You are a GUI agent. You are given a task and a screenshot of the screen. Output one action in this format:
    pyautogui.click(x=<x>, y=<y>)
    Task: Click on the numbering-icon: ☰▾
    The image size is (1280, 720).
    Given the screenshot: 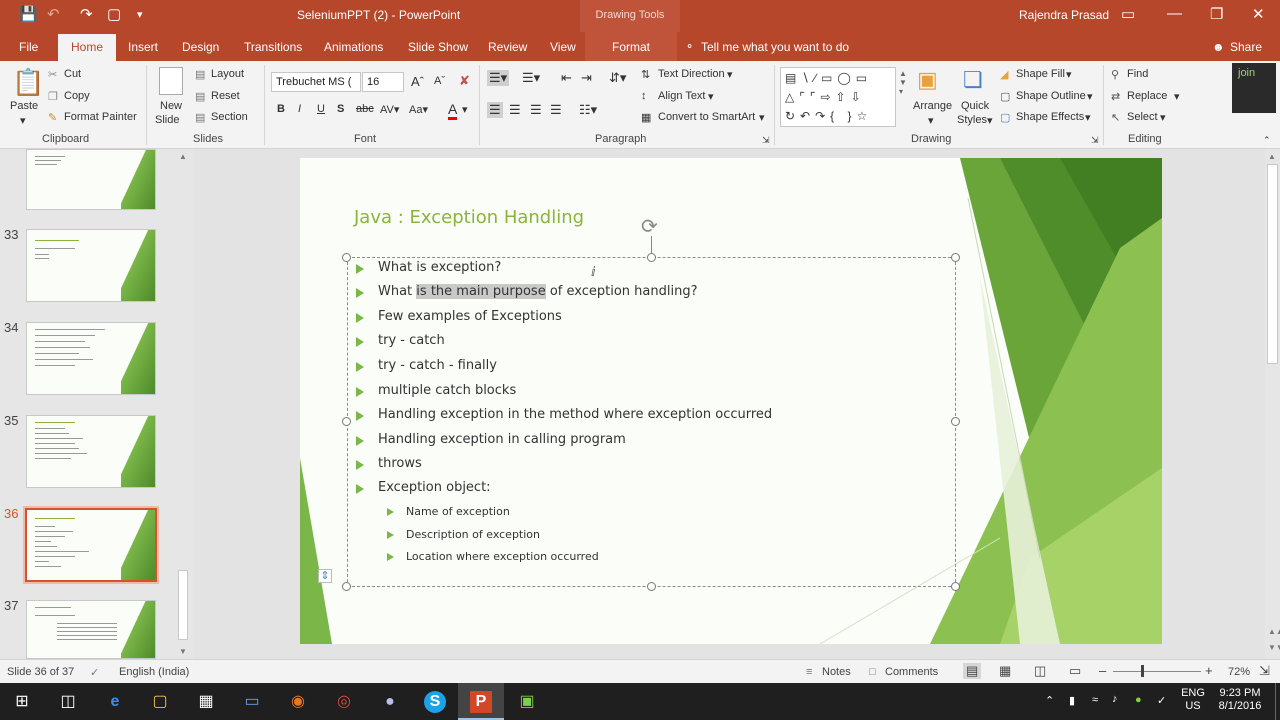 What is the action you would take?
    pyautogui.click(x=531, y=78)
    